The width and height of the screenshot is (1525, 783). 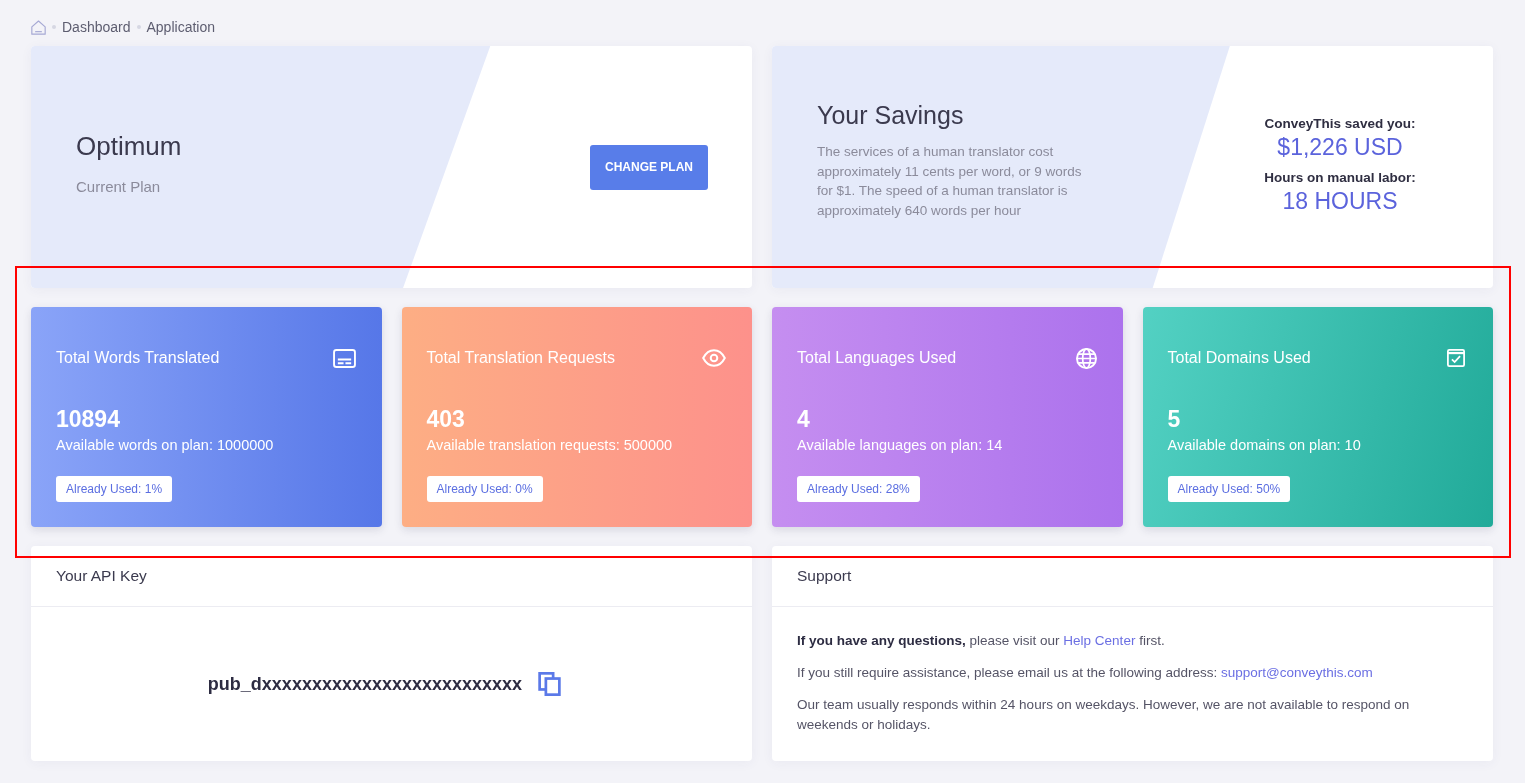 What do you see at coordinates (714, 358) in the screenshot?
I see `eye-icon` at bounding box center [714, 358].